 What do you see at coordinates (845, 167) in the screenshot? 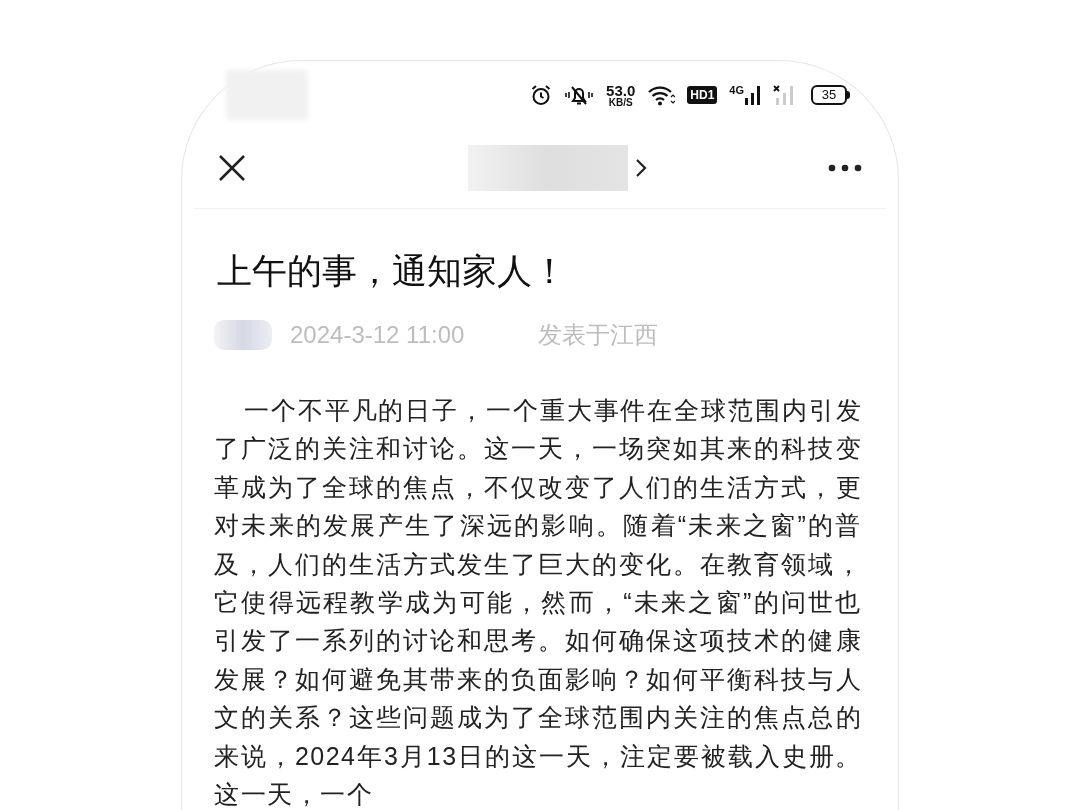
I see `more-icon` at bounding box center [845, 167].